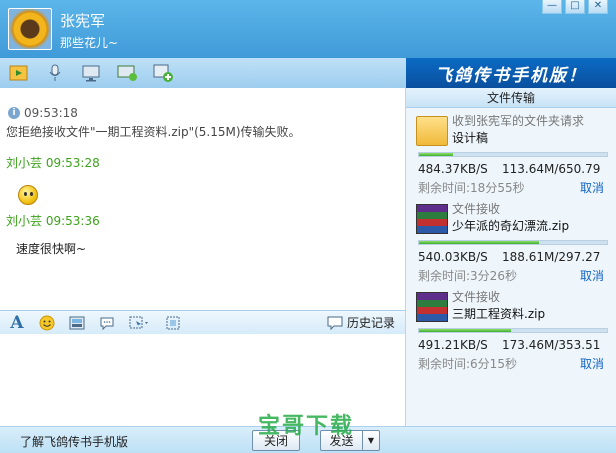 The image size is (616, 453). I want to click on message-time: 09:53:28, so click(72, 163).